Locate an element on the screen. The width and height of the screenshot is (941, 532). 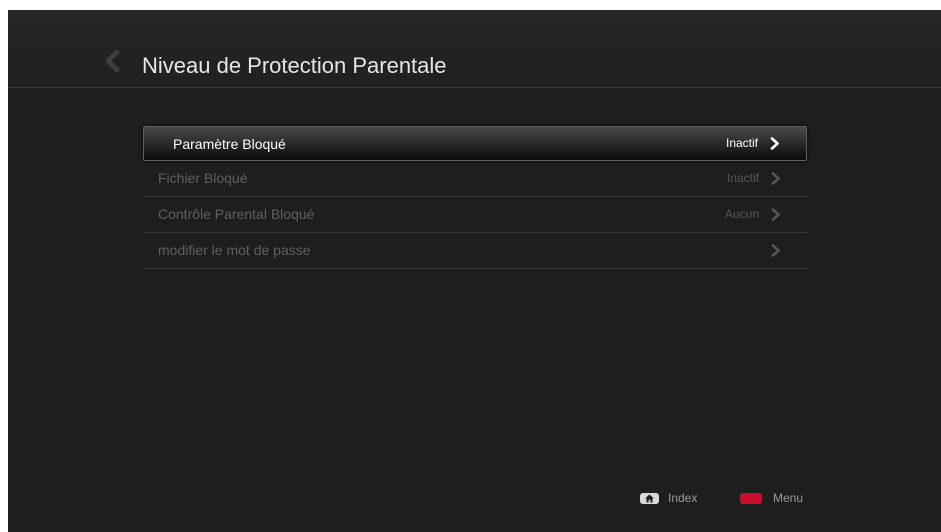
page-title: Niveau de Protection Parentale is located at coordinates (294, 65).